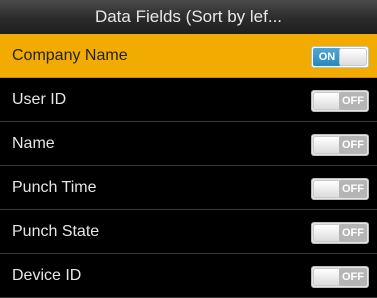 Image resolution: width=377 pixels, height=298 pixels. What do you see at coordinates (188, 232) in the screenshot?
I see `field-row-punch-state: Punch State OFF` at bounding box center [188, 232].